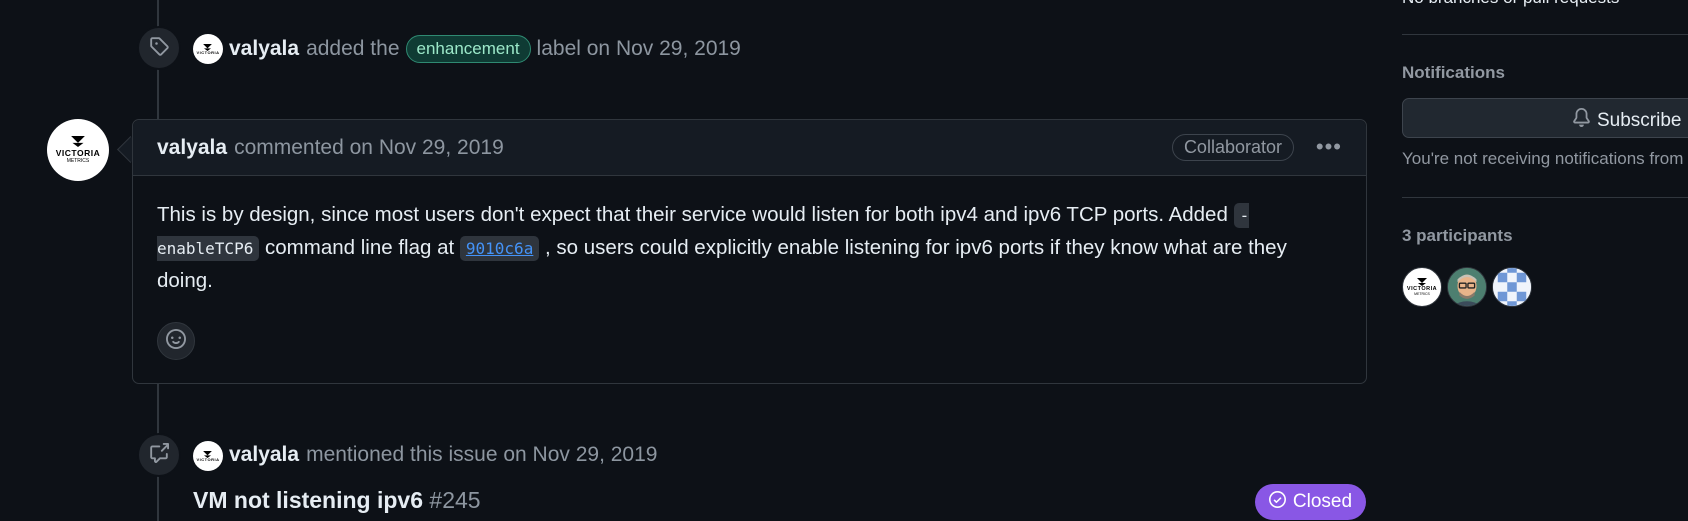 The height and width of the screenshot is (521, 1688). I want to click on bell-icon, so click(1581, 120).